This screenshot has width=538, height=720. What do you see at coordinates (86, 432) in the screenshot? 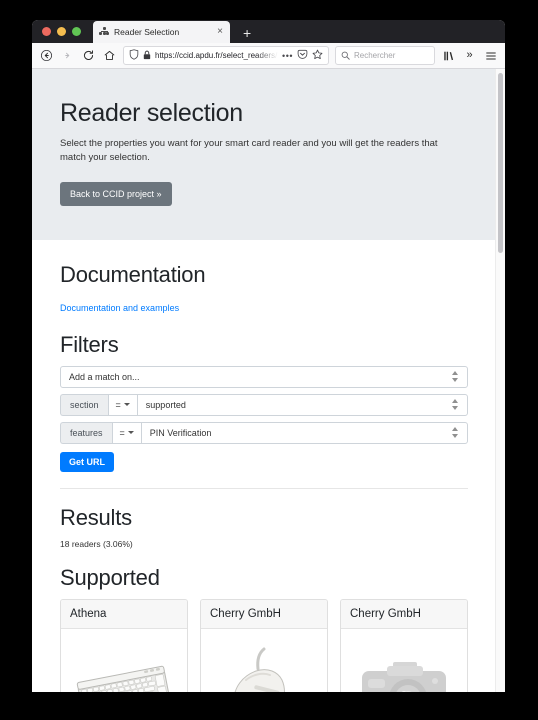
I see `filter-field-features: features` at bounding box center [86, 432].